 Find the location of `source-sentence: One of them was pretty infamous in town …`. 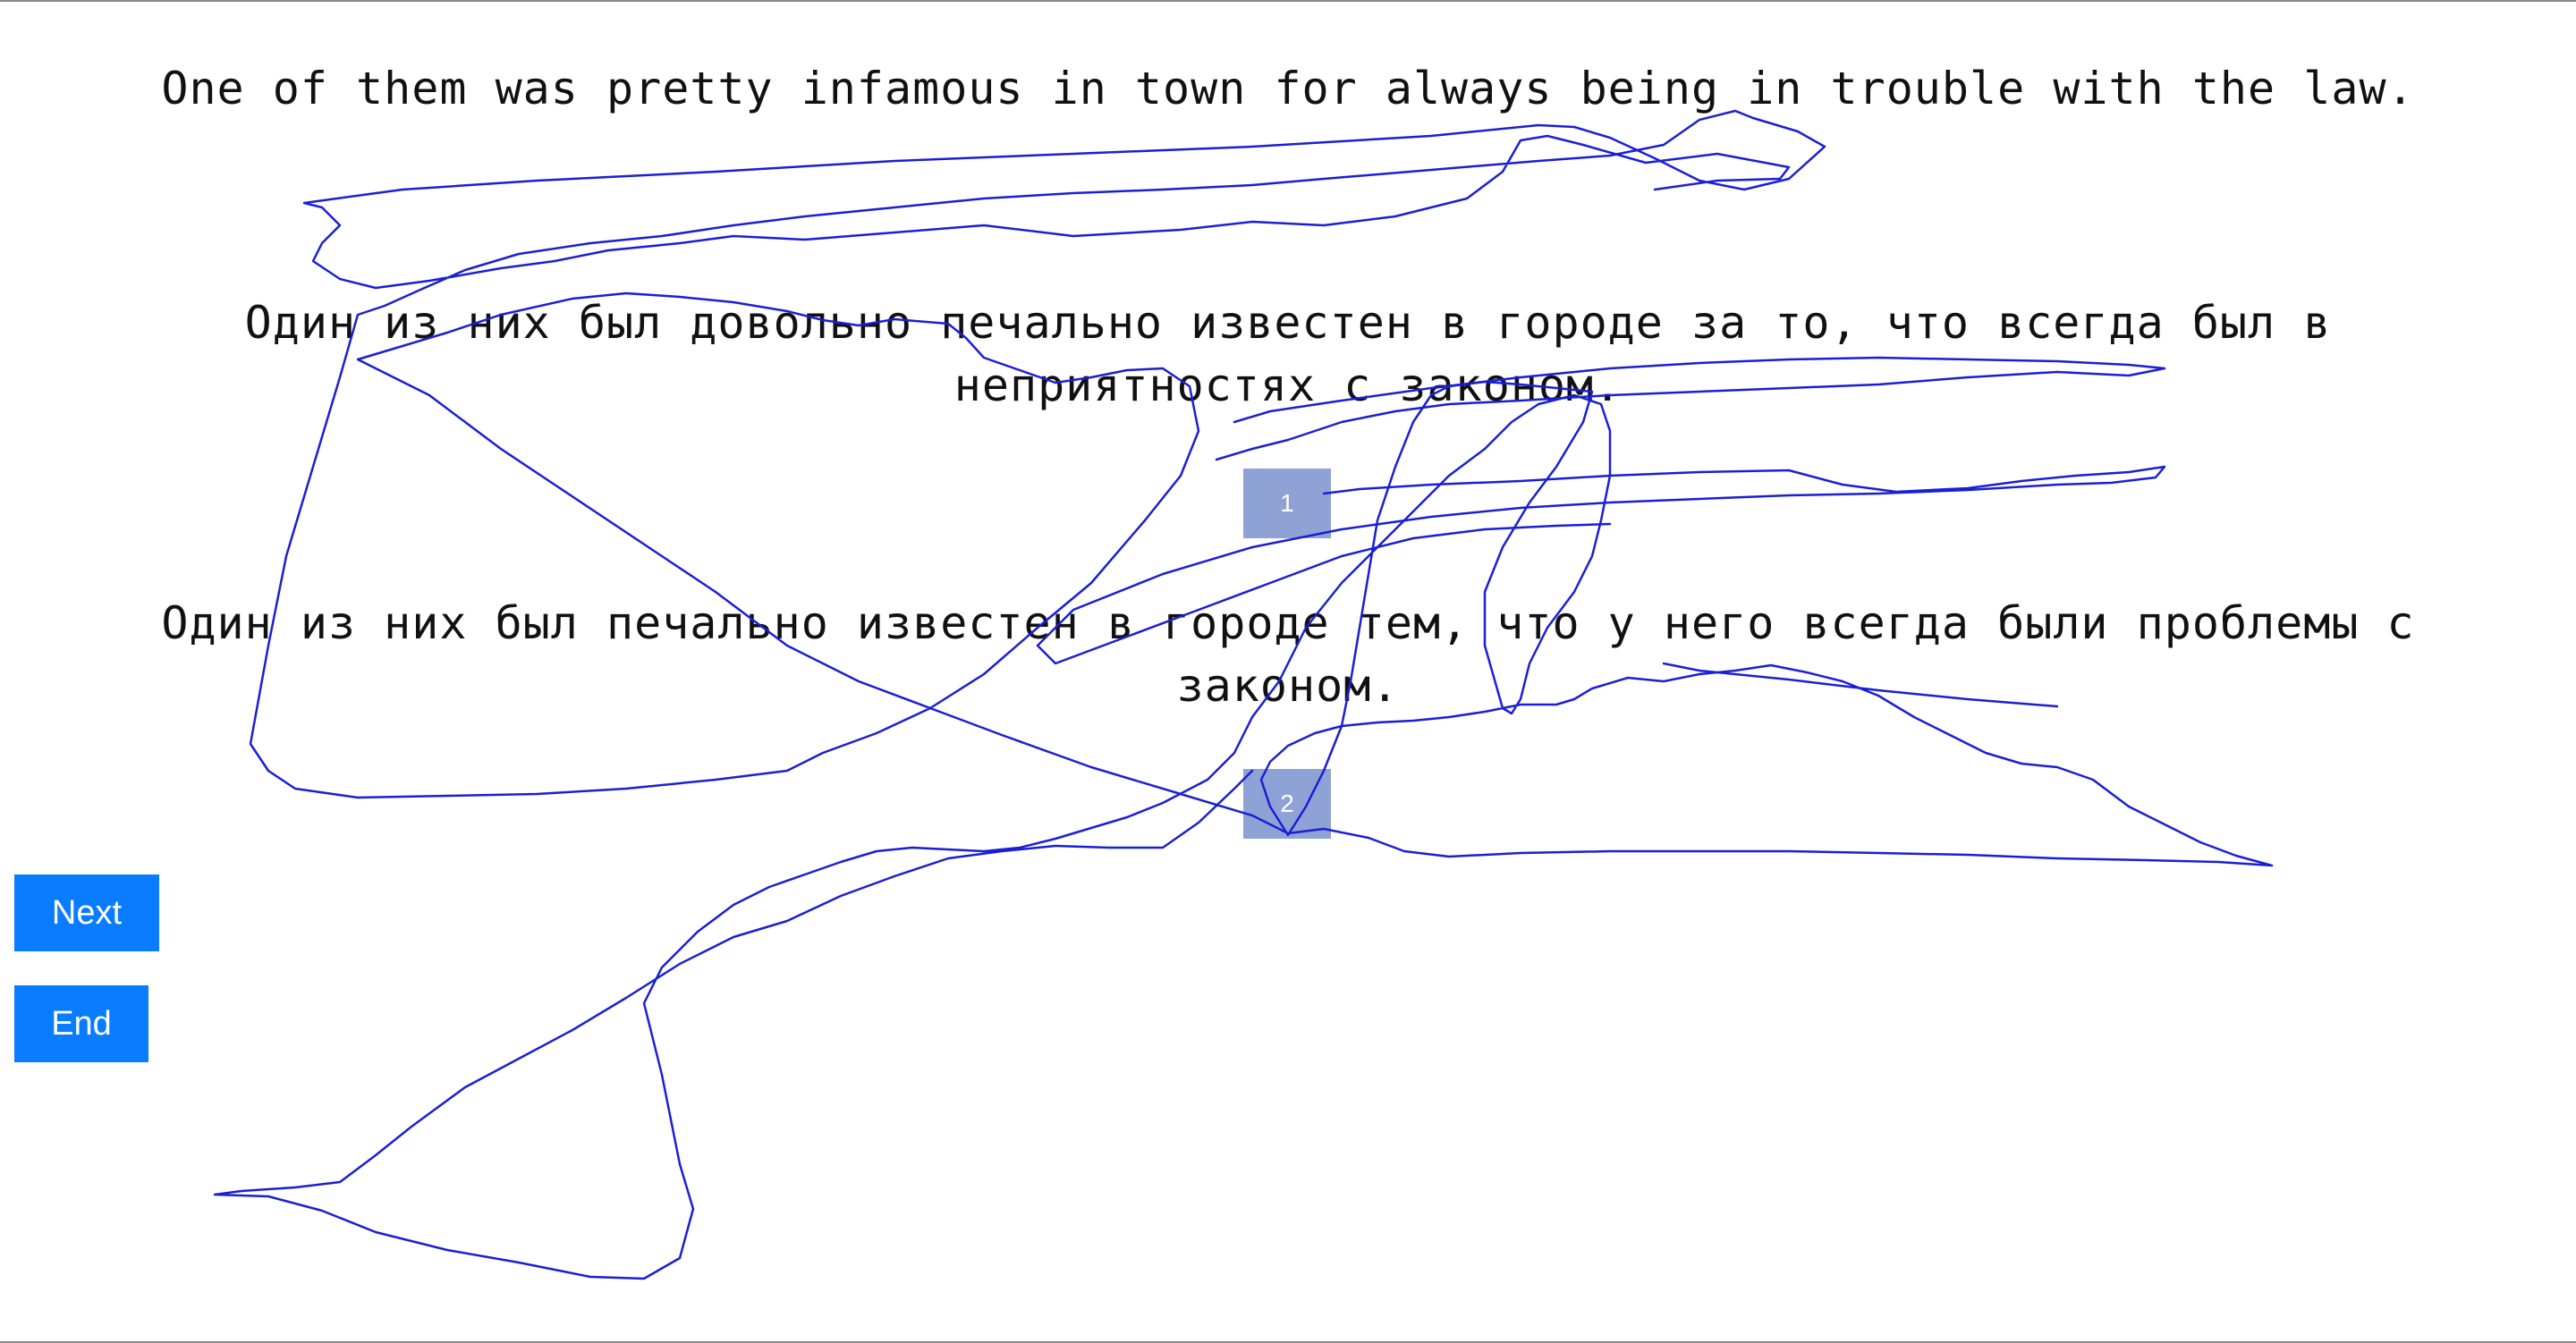

source-sentence: One of them was pretty infamous in town … is located at coordinates (1288, 89).